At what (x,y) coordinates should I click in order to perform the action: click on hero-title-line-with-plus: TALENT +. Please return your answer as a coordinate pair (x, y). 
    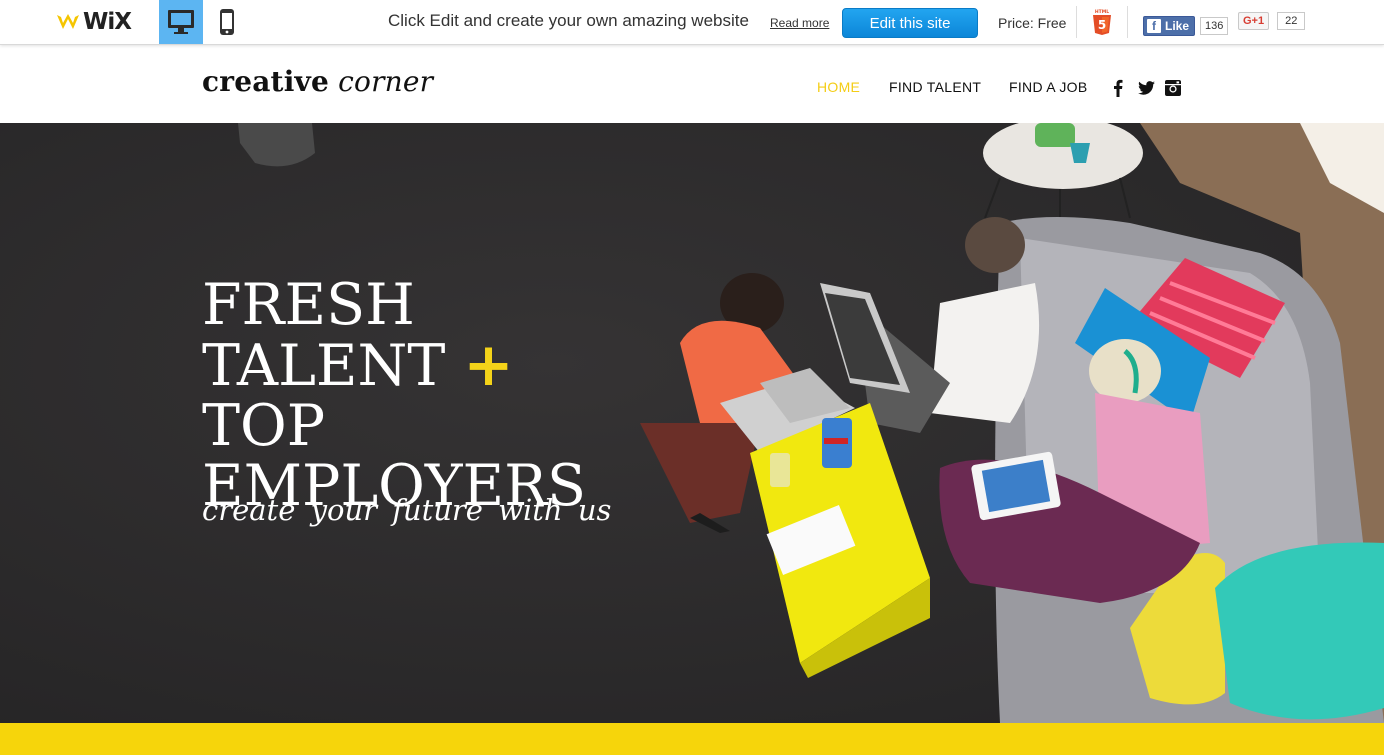
    Looking at the image, I should click on (394, 365).